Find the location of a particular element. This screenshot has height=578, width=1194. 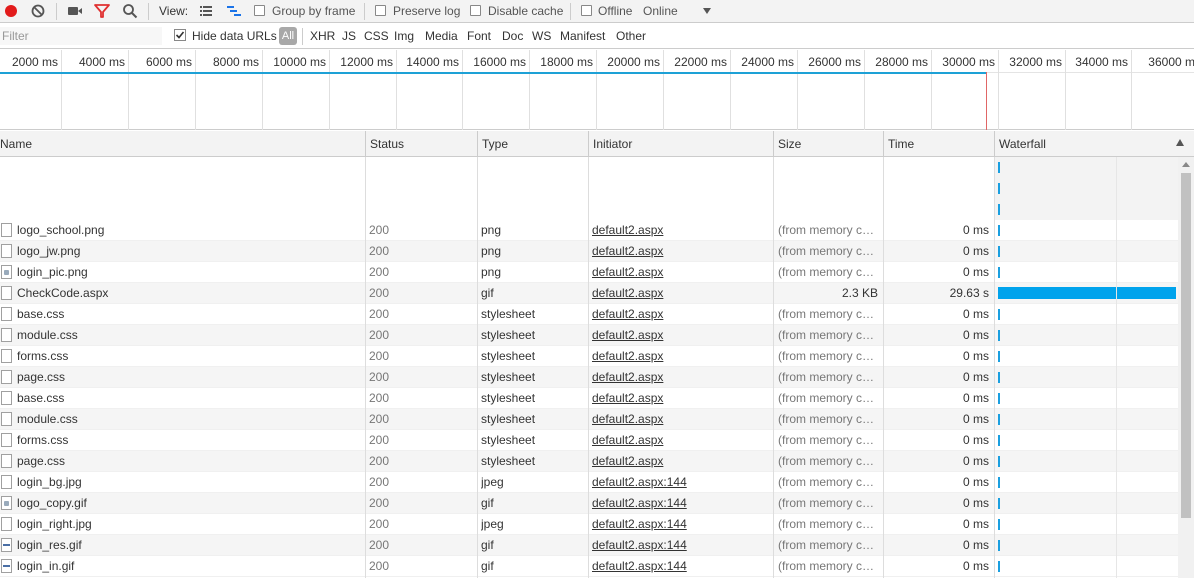

overview-tick-label: 10000 ms is located at coordinates (299, 62).